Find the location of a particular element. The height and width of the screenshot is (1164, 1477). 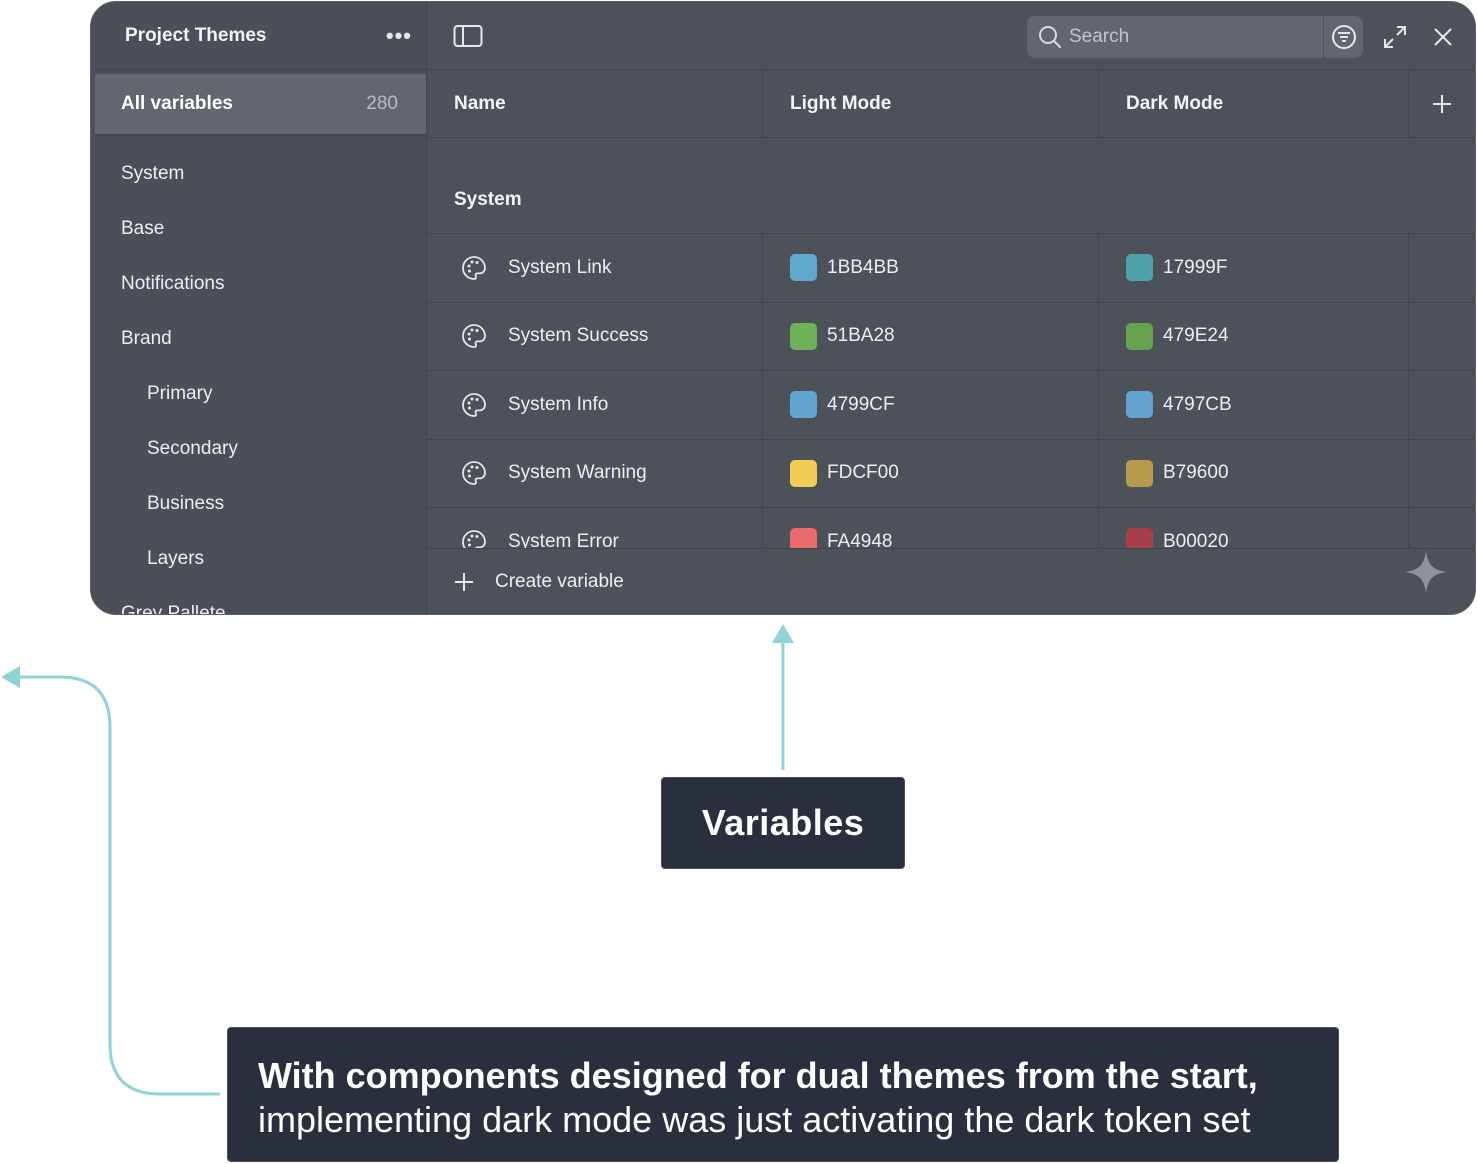

table-footer: Create variable is located at coordinates (951, 581).